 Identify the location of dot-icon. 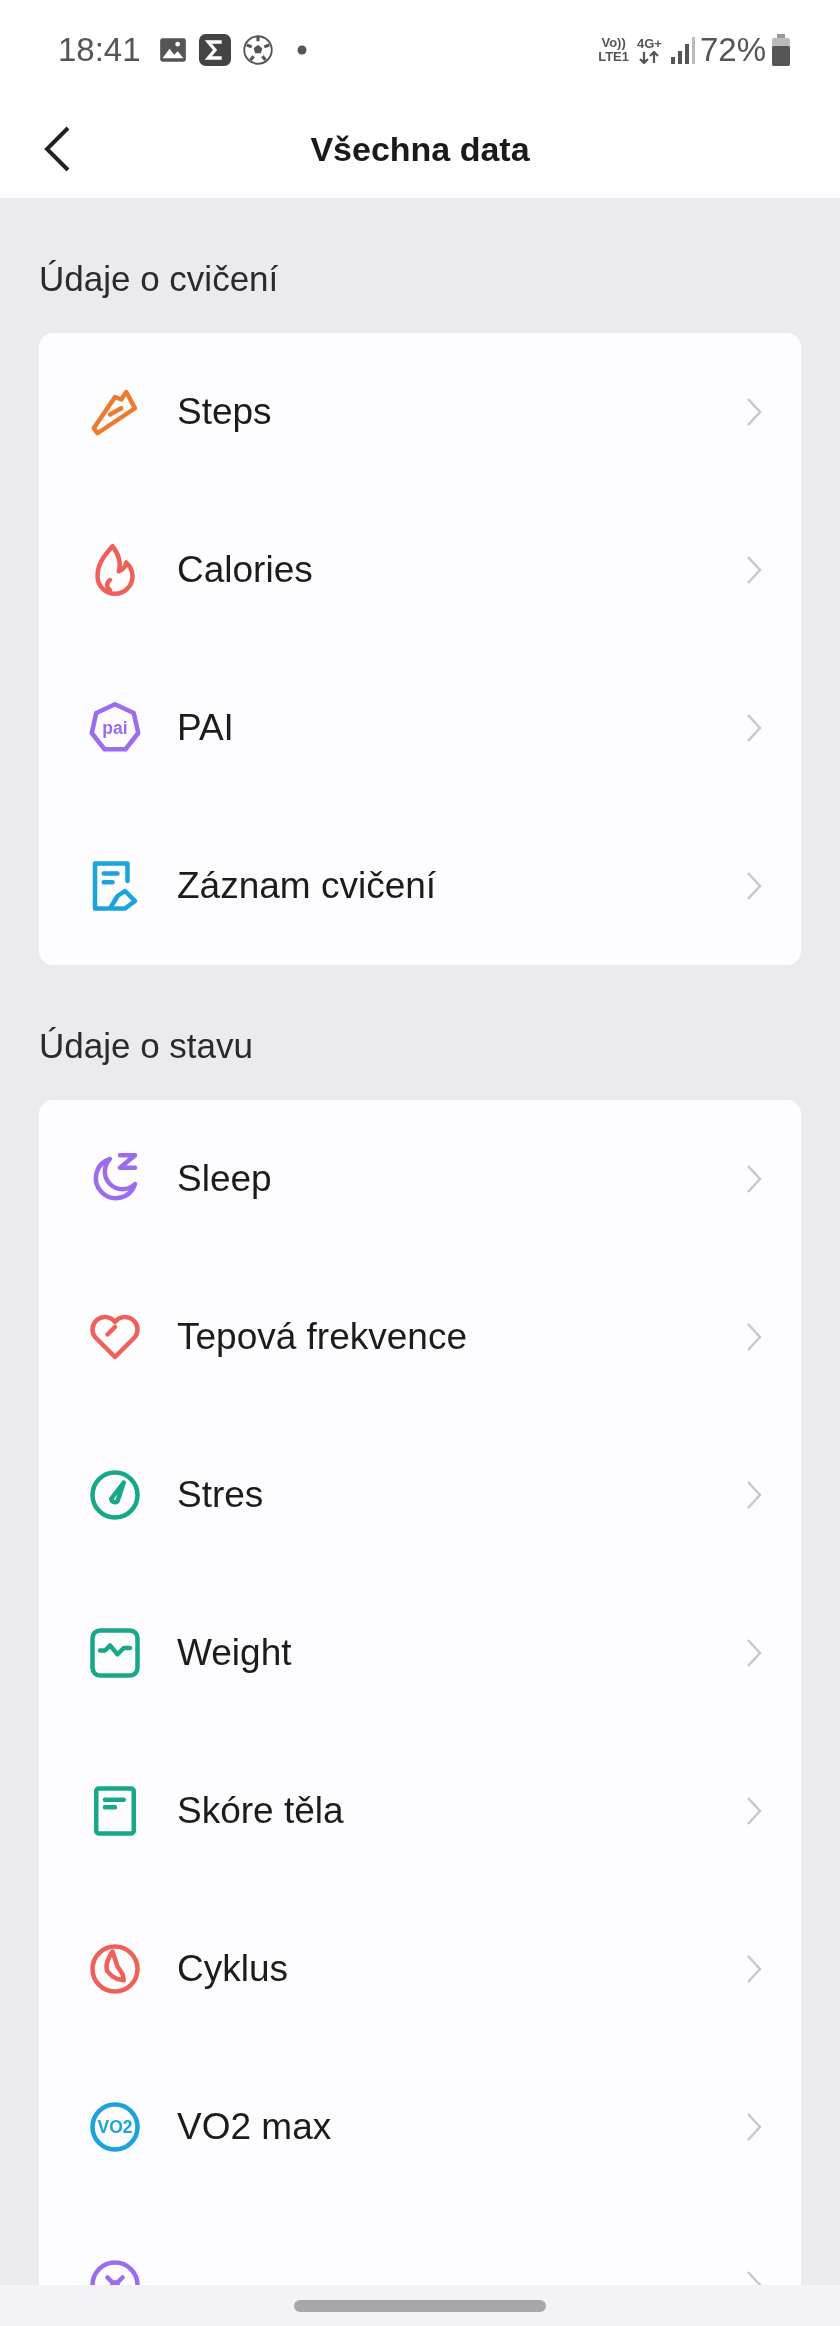
(301, 50).